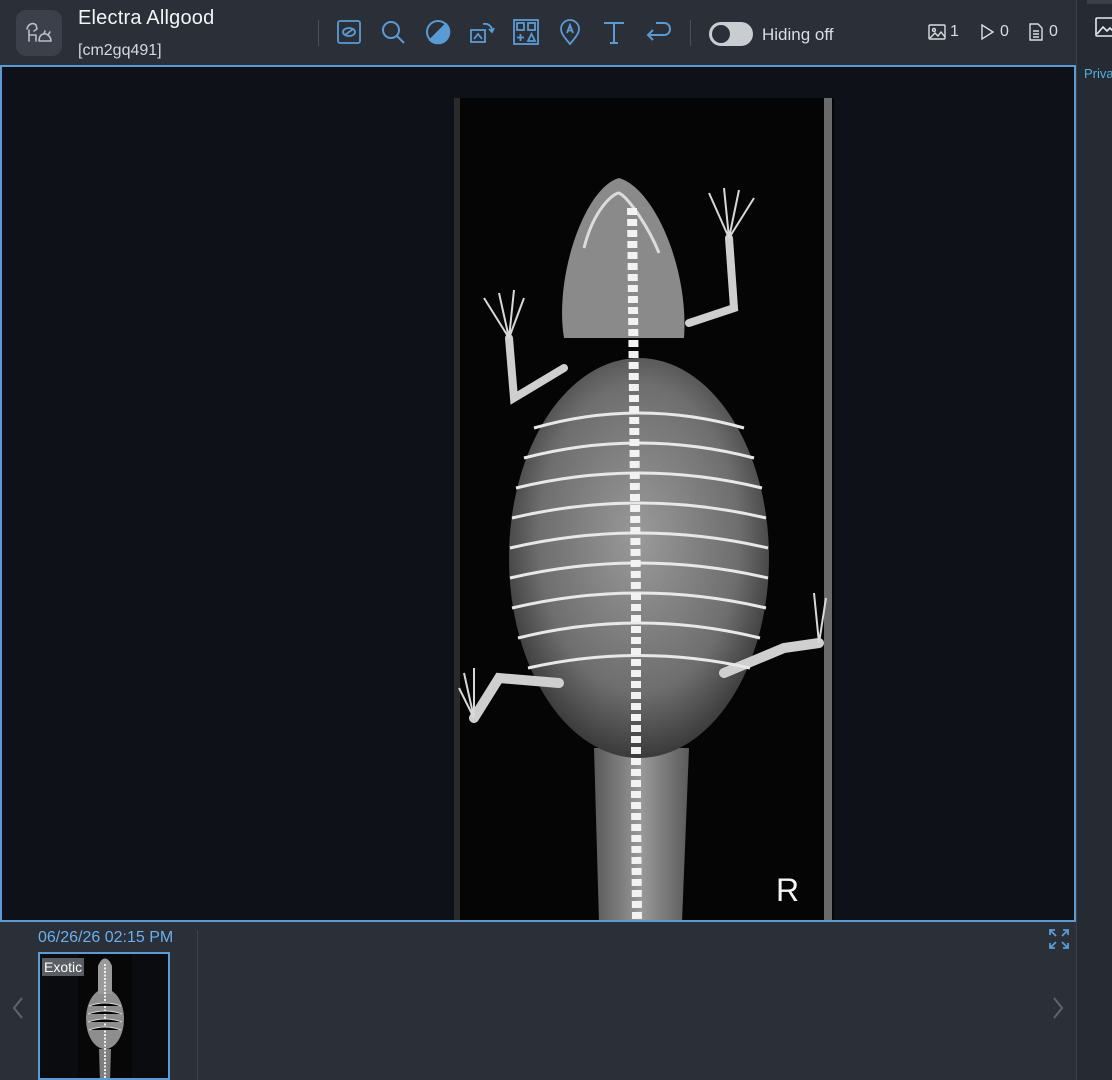 The height and width of the screenshot is (1080, 1112). I want to click on text-tool-icon, so click(614, 32).